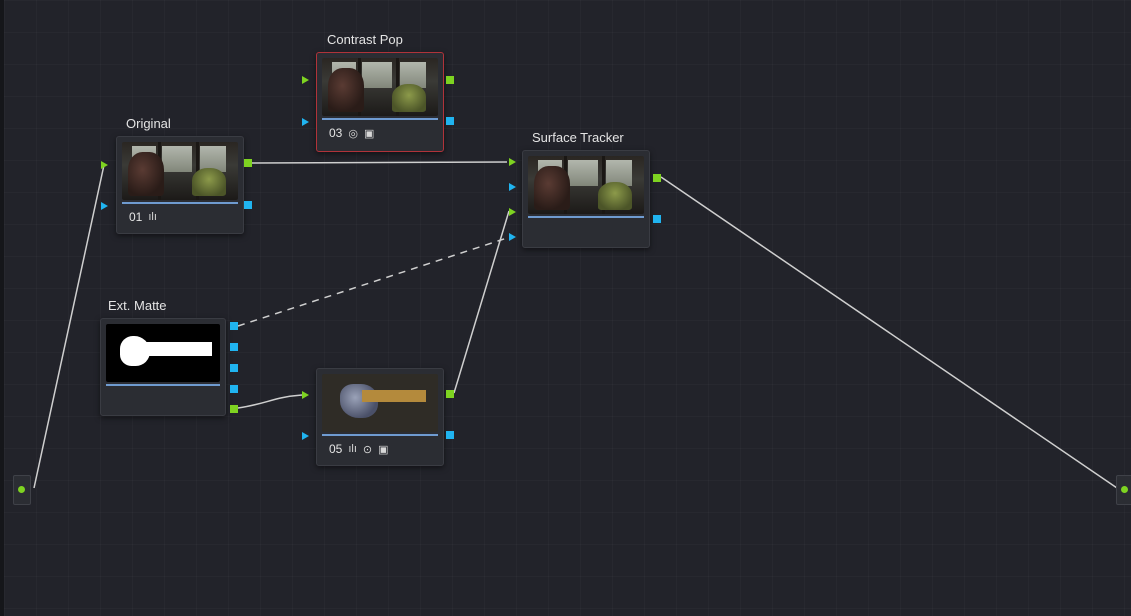 This screenshot has height=616, width=1131. Describe the element at coordinates (372, 282) in the screenshot. I see `link-extmatte-to-surface-tracker-key` at that location.